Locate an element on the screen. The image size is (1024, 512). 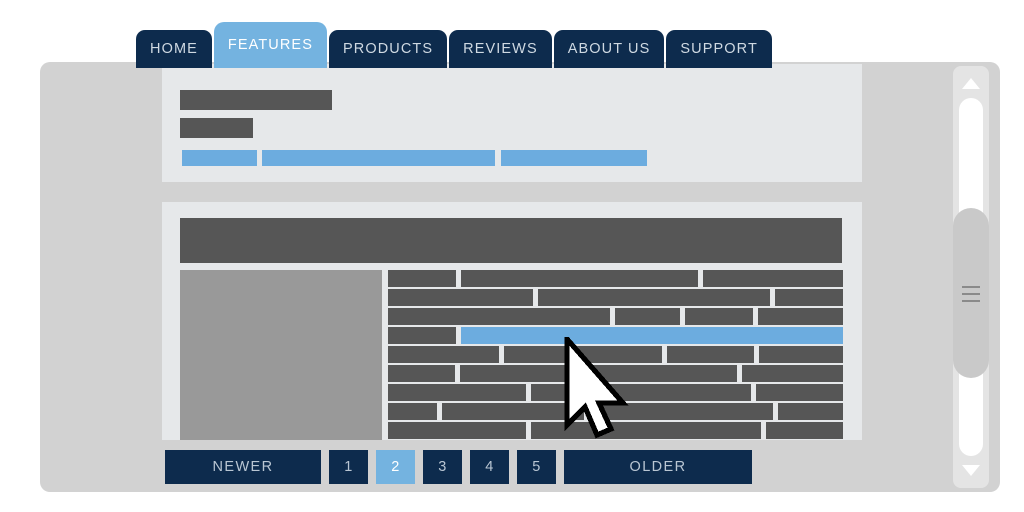
tab-support: SUPPORT is located at coordinates (719, 49).